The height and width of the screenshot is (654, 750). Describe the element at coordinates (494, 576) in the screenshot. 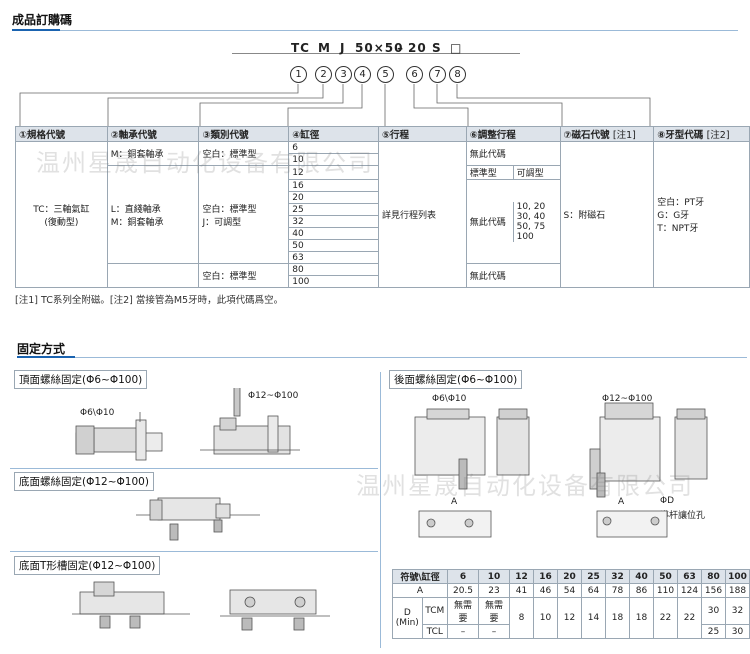

I see `dims-bore-10: 10` at that location.